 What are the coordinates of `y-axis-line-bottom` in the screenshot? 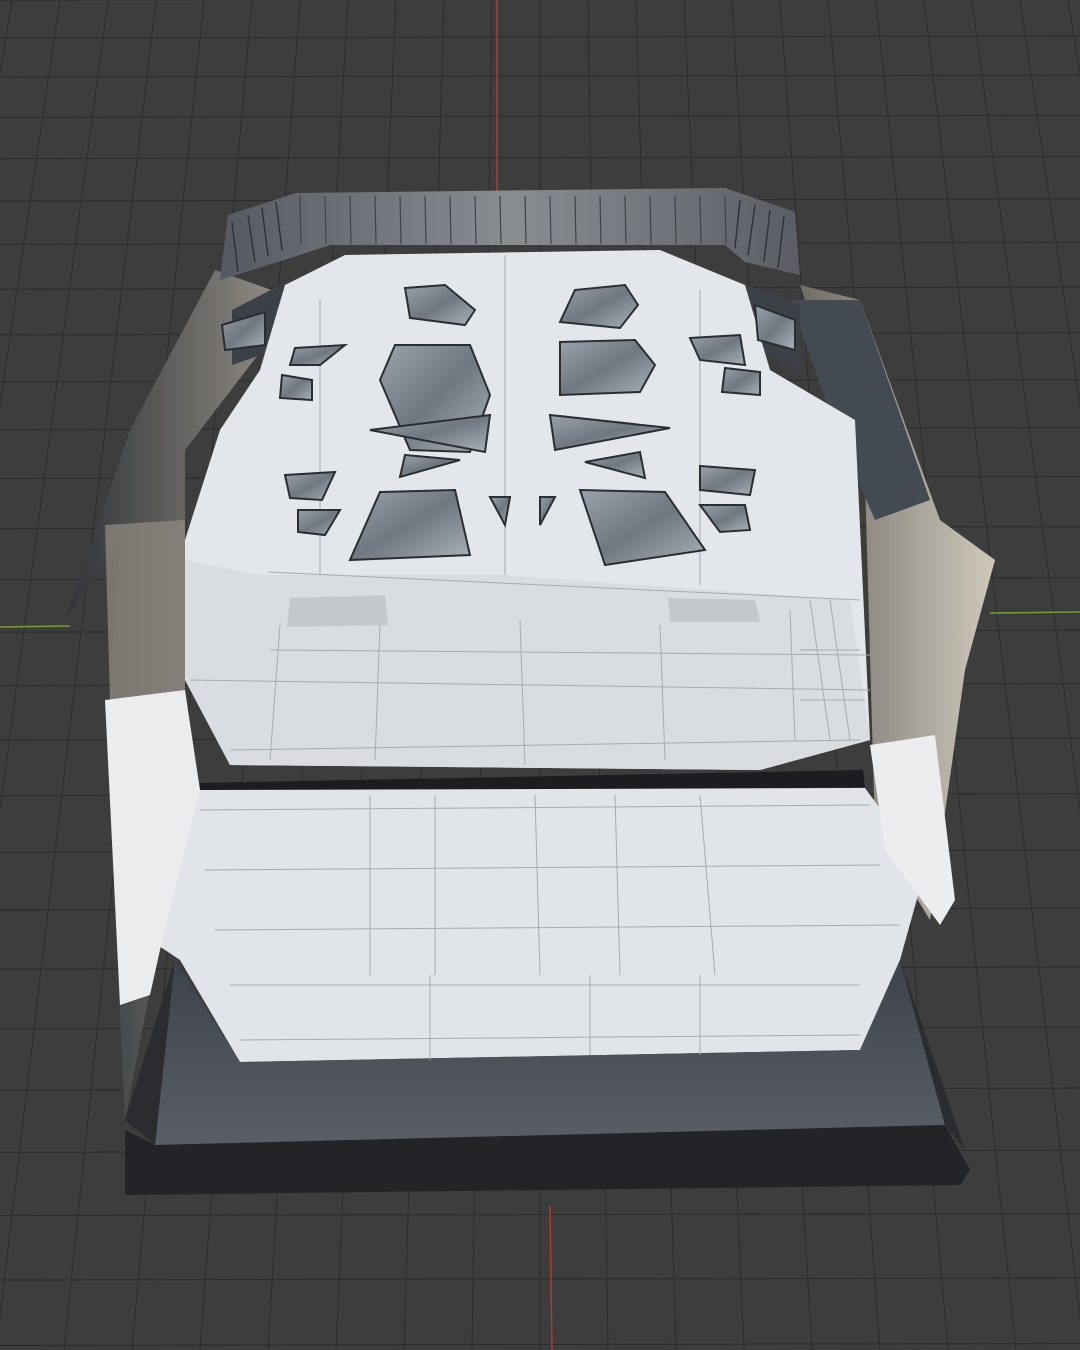 It's located at (551, 1277).